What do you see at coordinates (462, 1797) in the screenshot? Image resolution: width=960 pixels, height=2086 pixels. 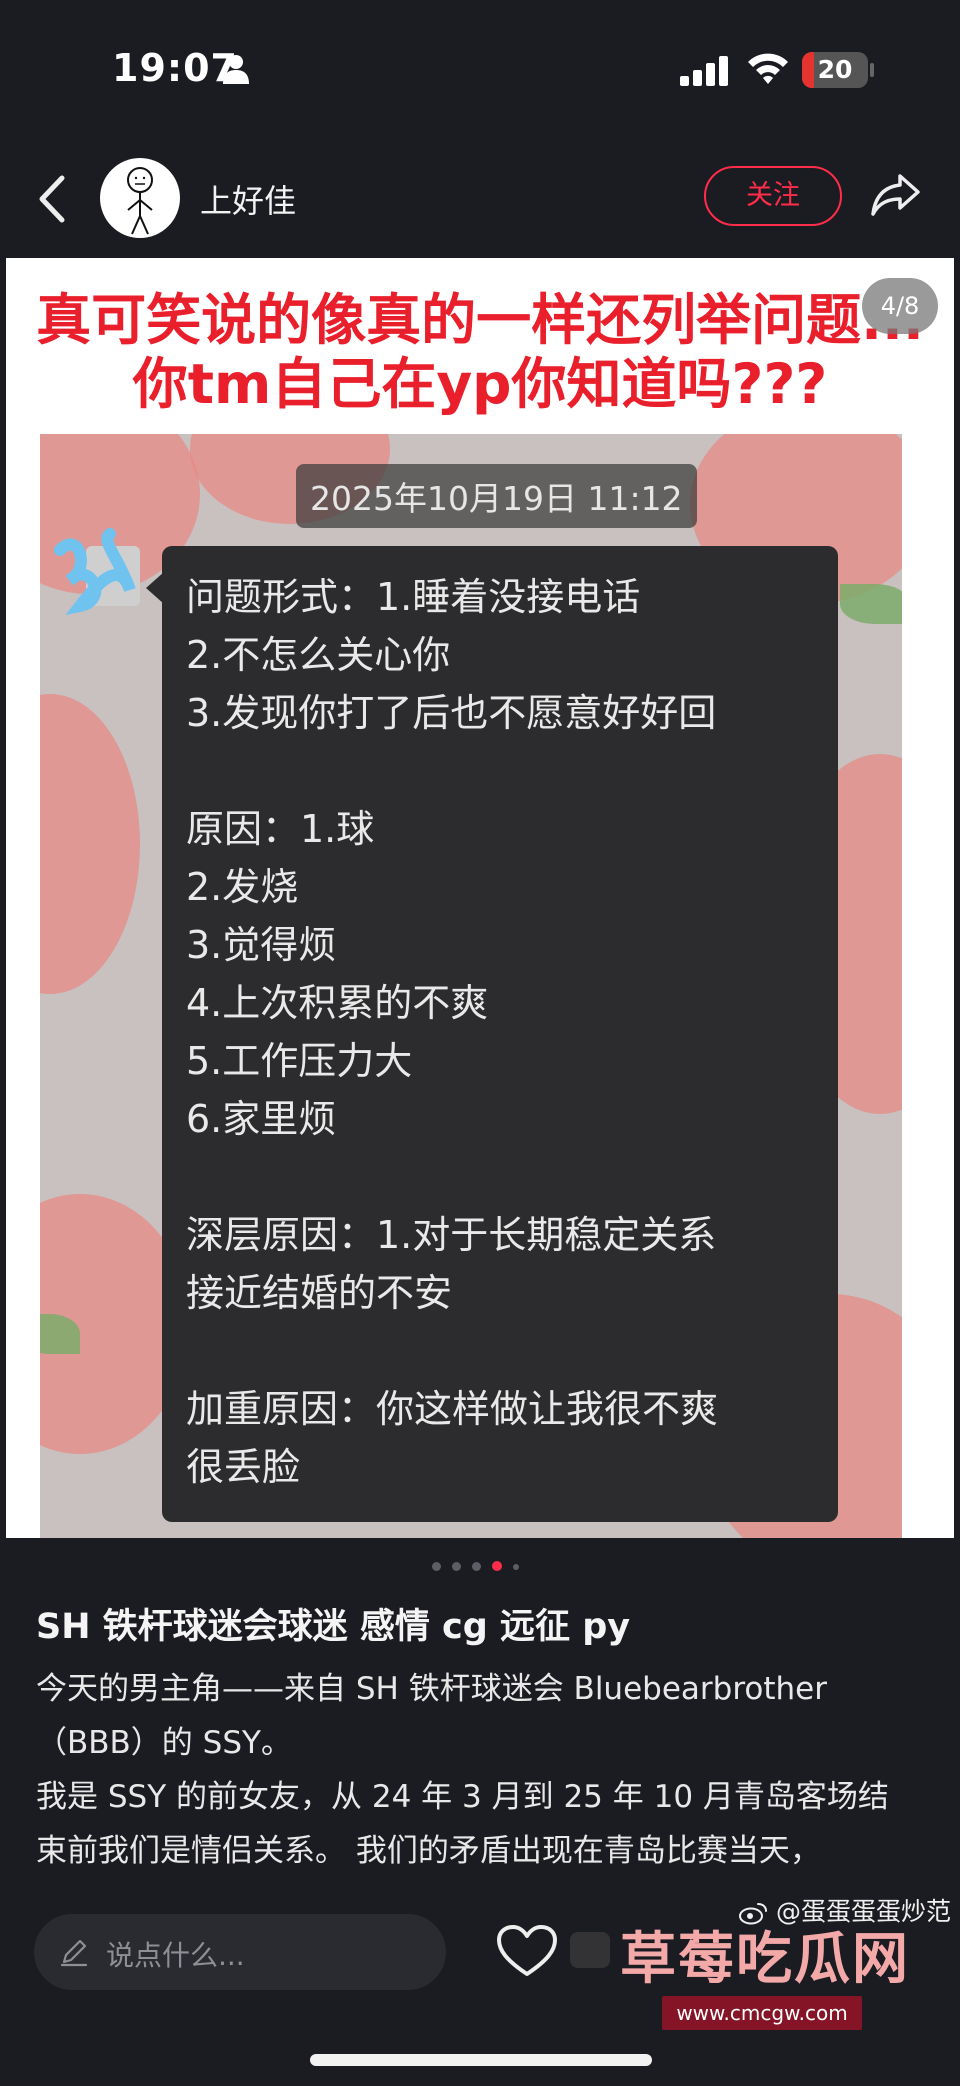 I see `post-body-line: 我是 SSY 的前女友，从 24 年 3 月到 25 年 10 月青岛客场结` at bounding box center [462, 1797].